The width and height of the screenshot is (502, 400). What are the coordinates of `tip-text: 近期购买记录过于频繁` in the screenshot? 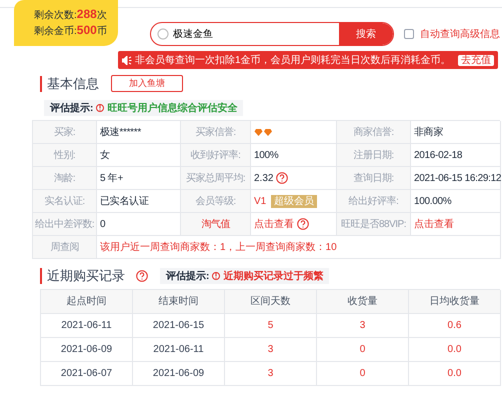 It's located at (273, 277).